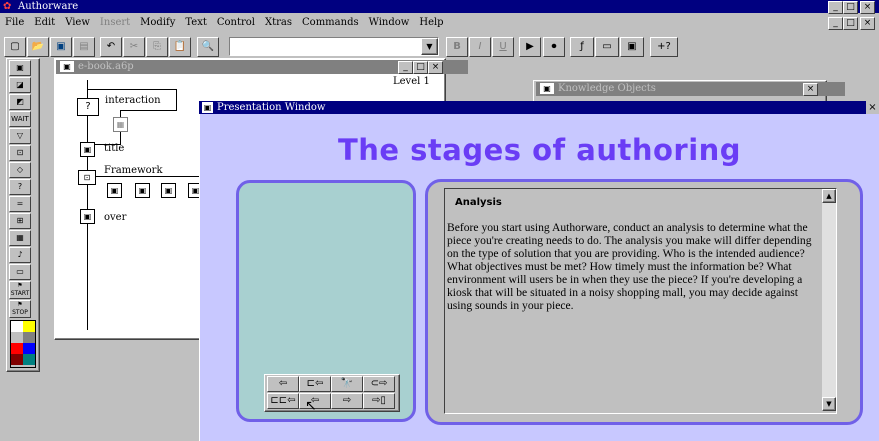 The width and height of the screenshot is (879, 441). What do you see at coordinates (111, 47) in the screenshot?
I see `undo-icon: ↶` at bounding box center [111, 47].